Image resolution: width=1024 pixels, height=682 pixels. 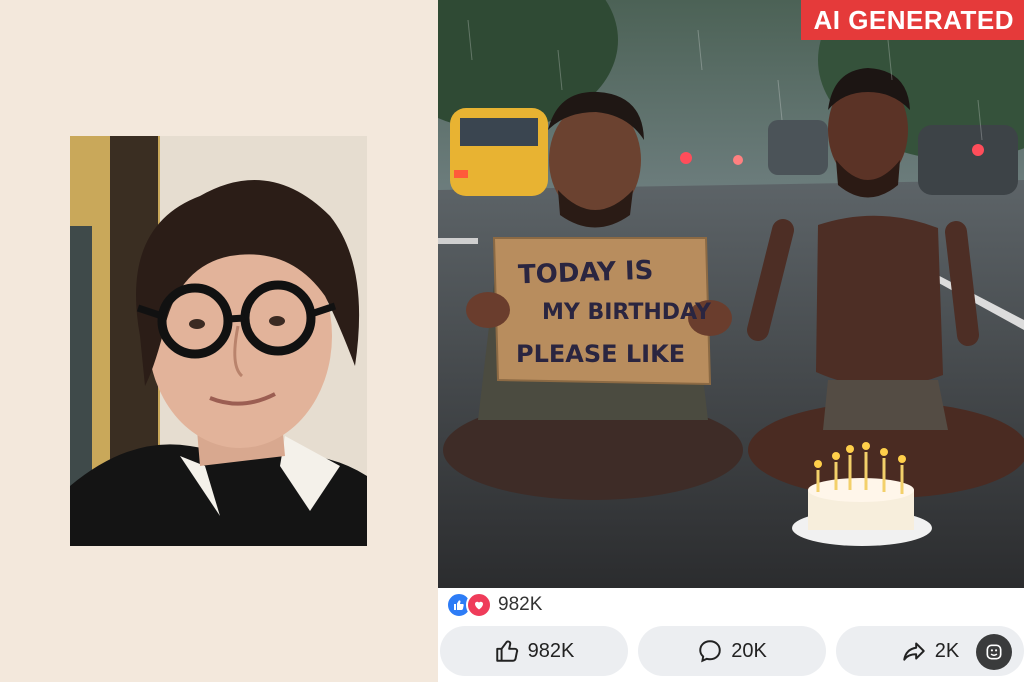 What do you see at coordinates (585, 273) in the screenshot?
I see `sign-line-1: TODAY IS` at bounding box center [585, 273].